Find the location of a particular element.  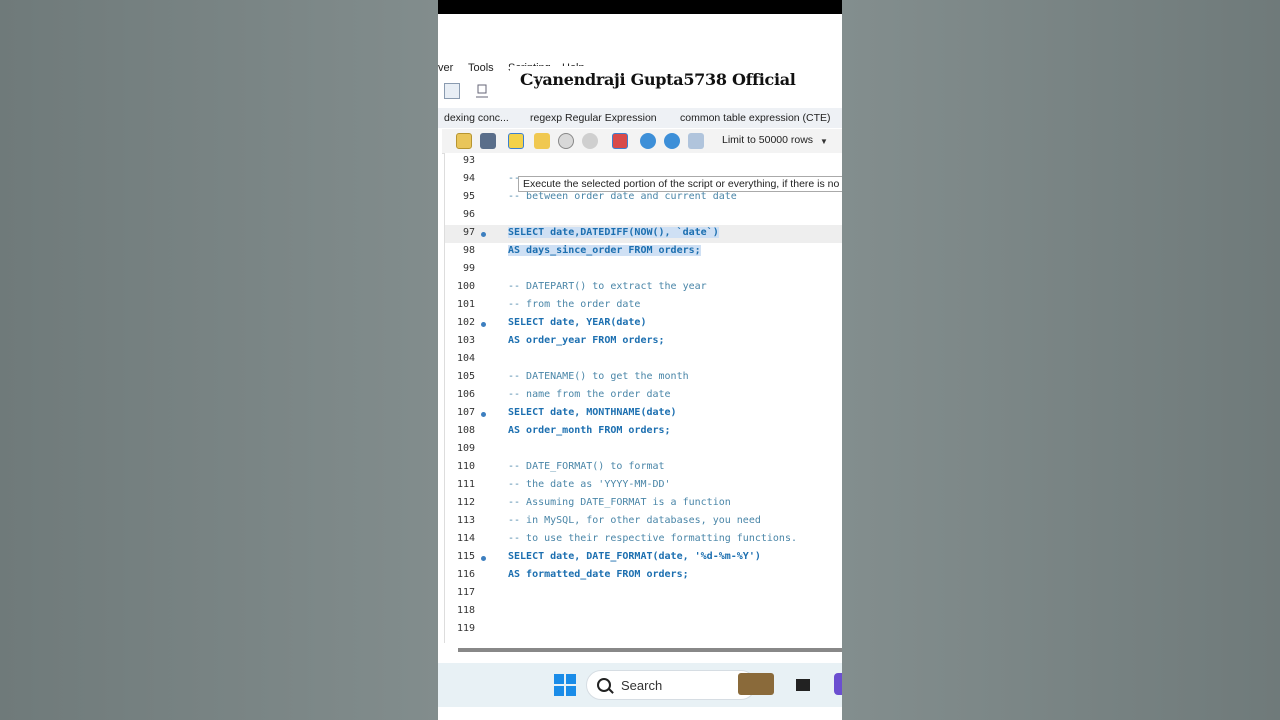

line-number: 119 is located at coordinates (465, 628).